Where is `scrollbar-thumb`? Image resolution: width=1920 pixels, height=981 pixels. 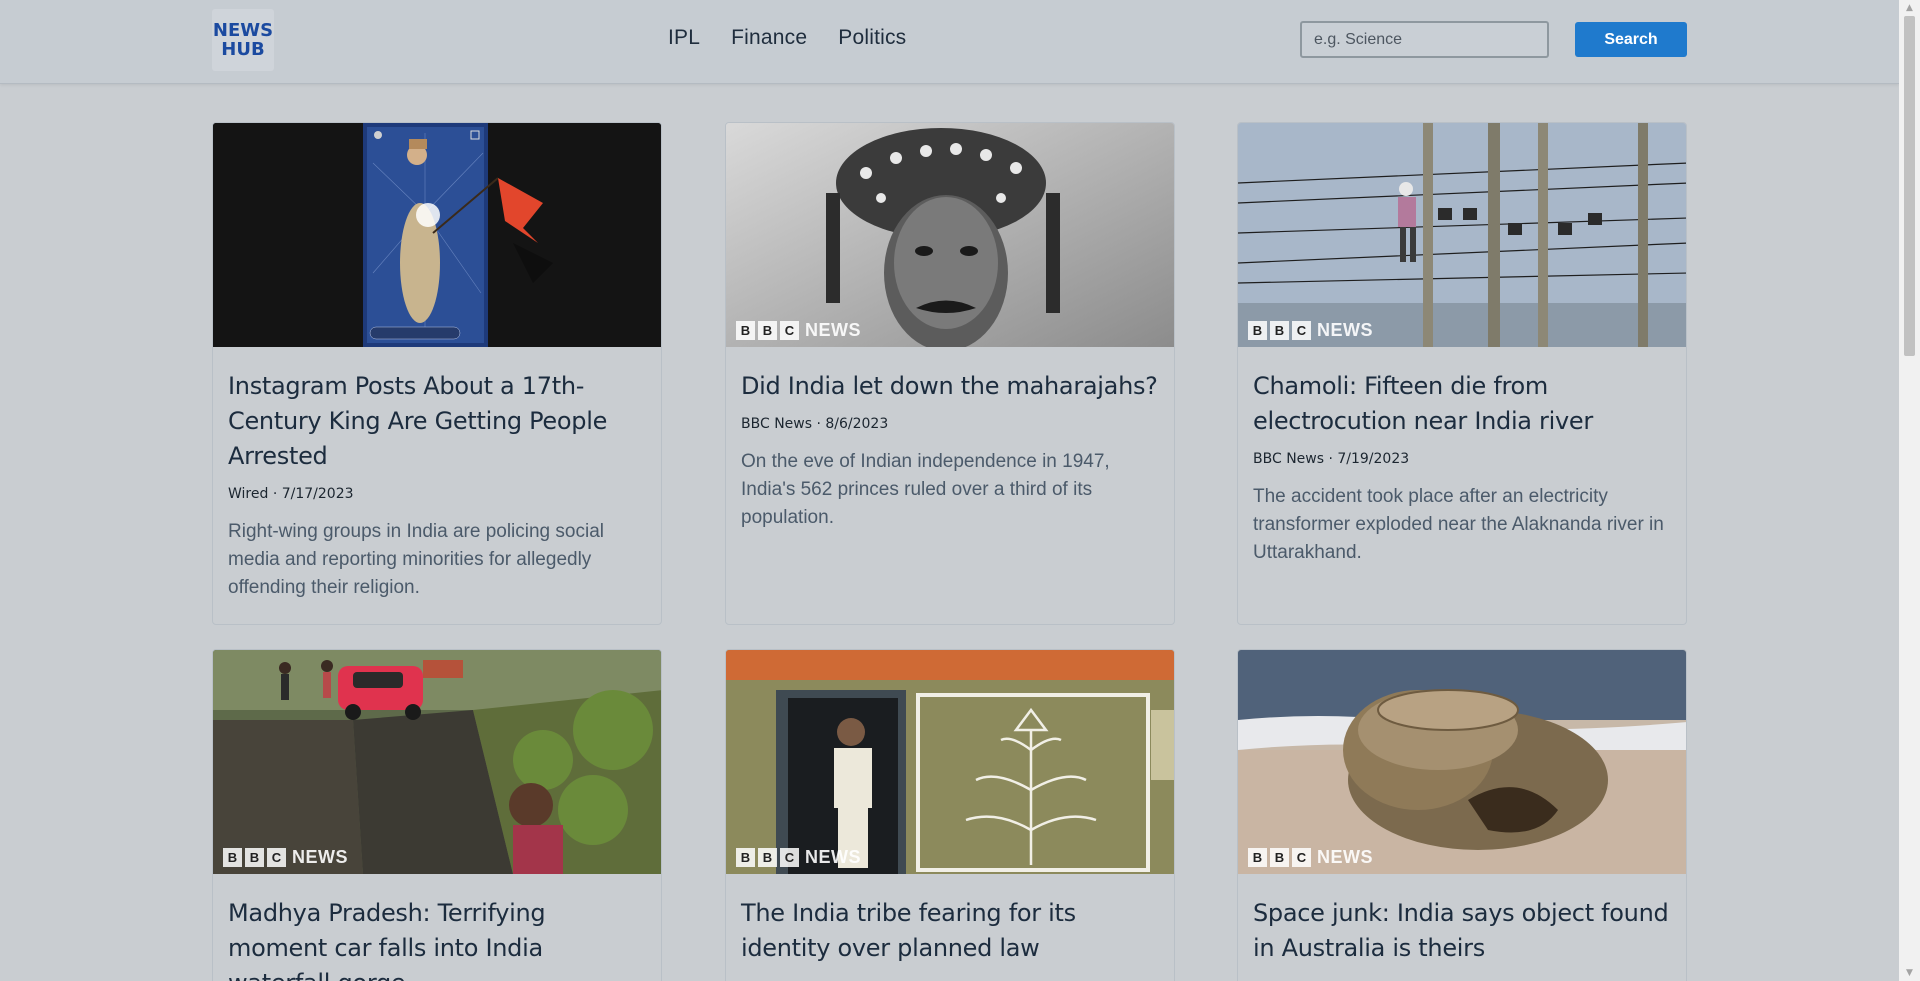 scrollbar-thumb is located at coordinates (1909, 186).